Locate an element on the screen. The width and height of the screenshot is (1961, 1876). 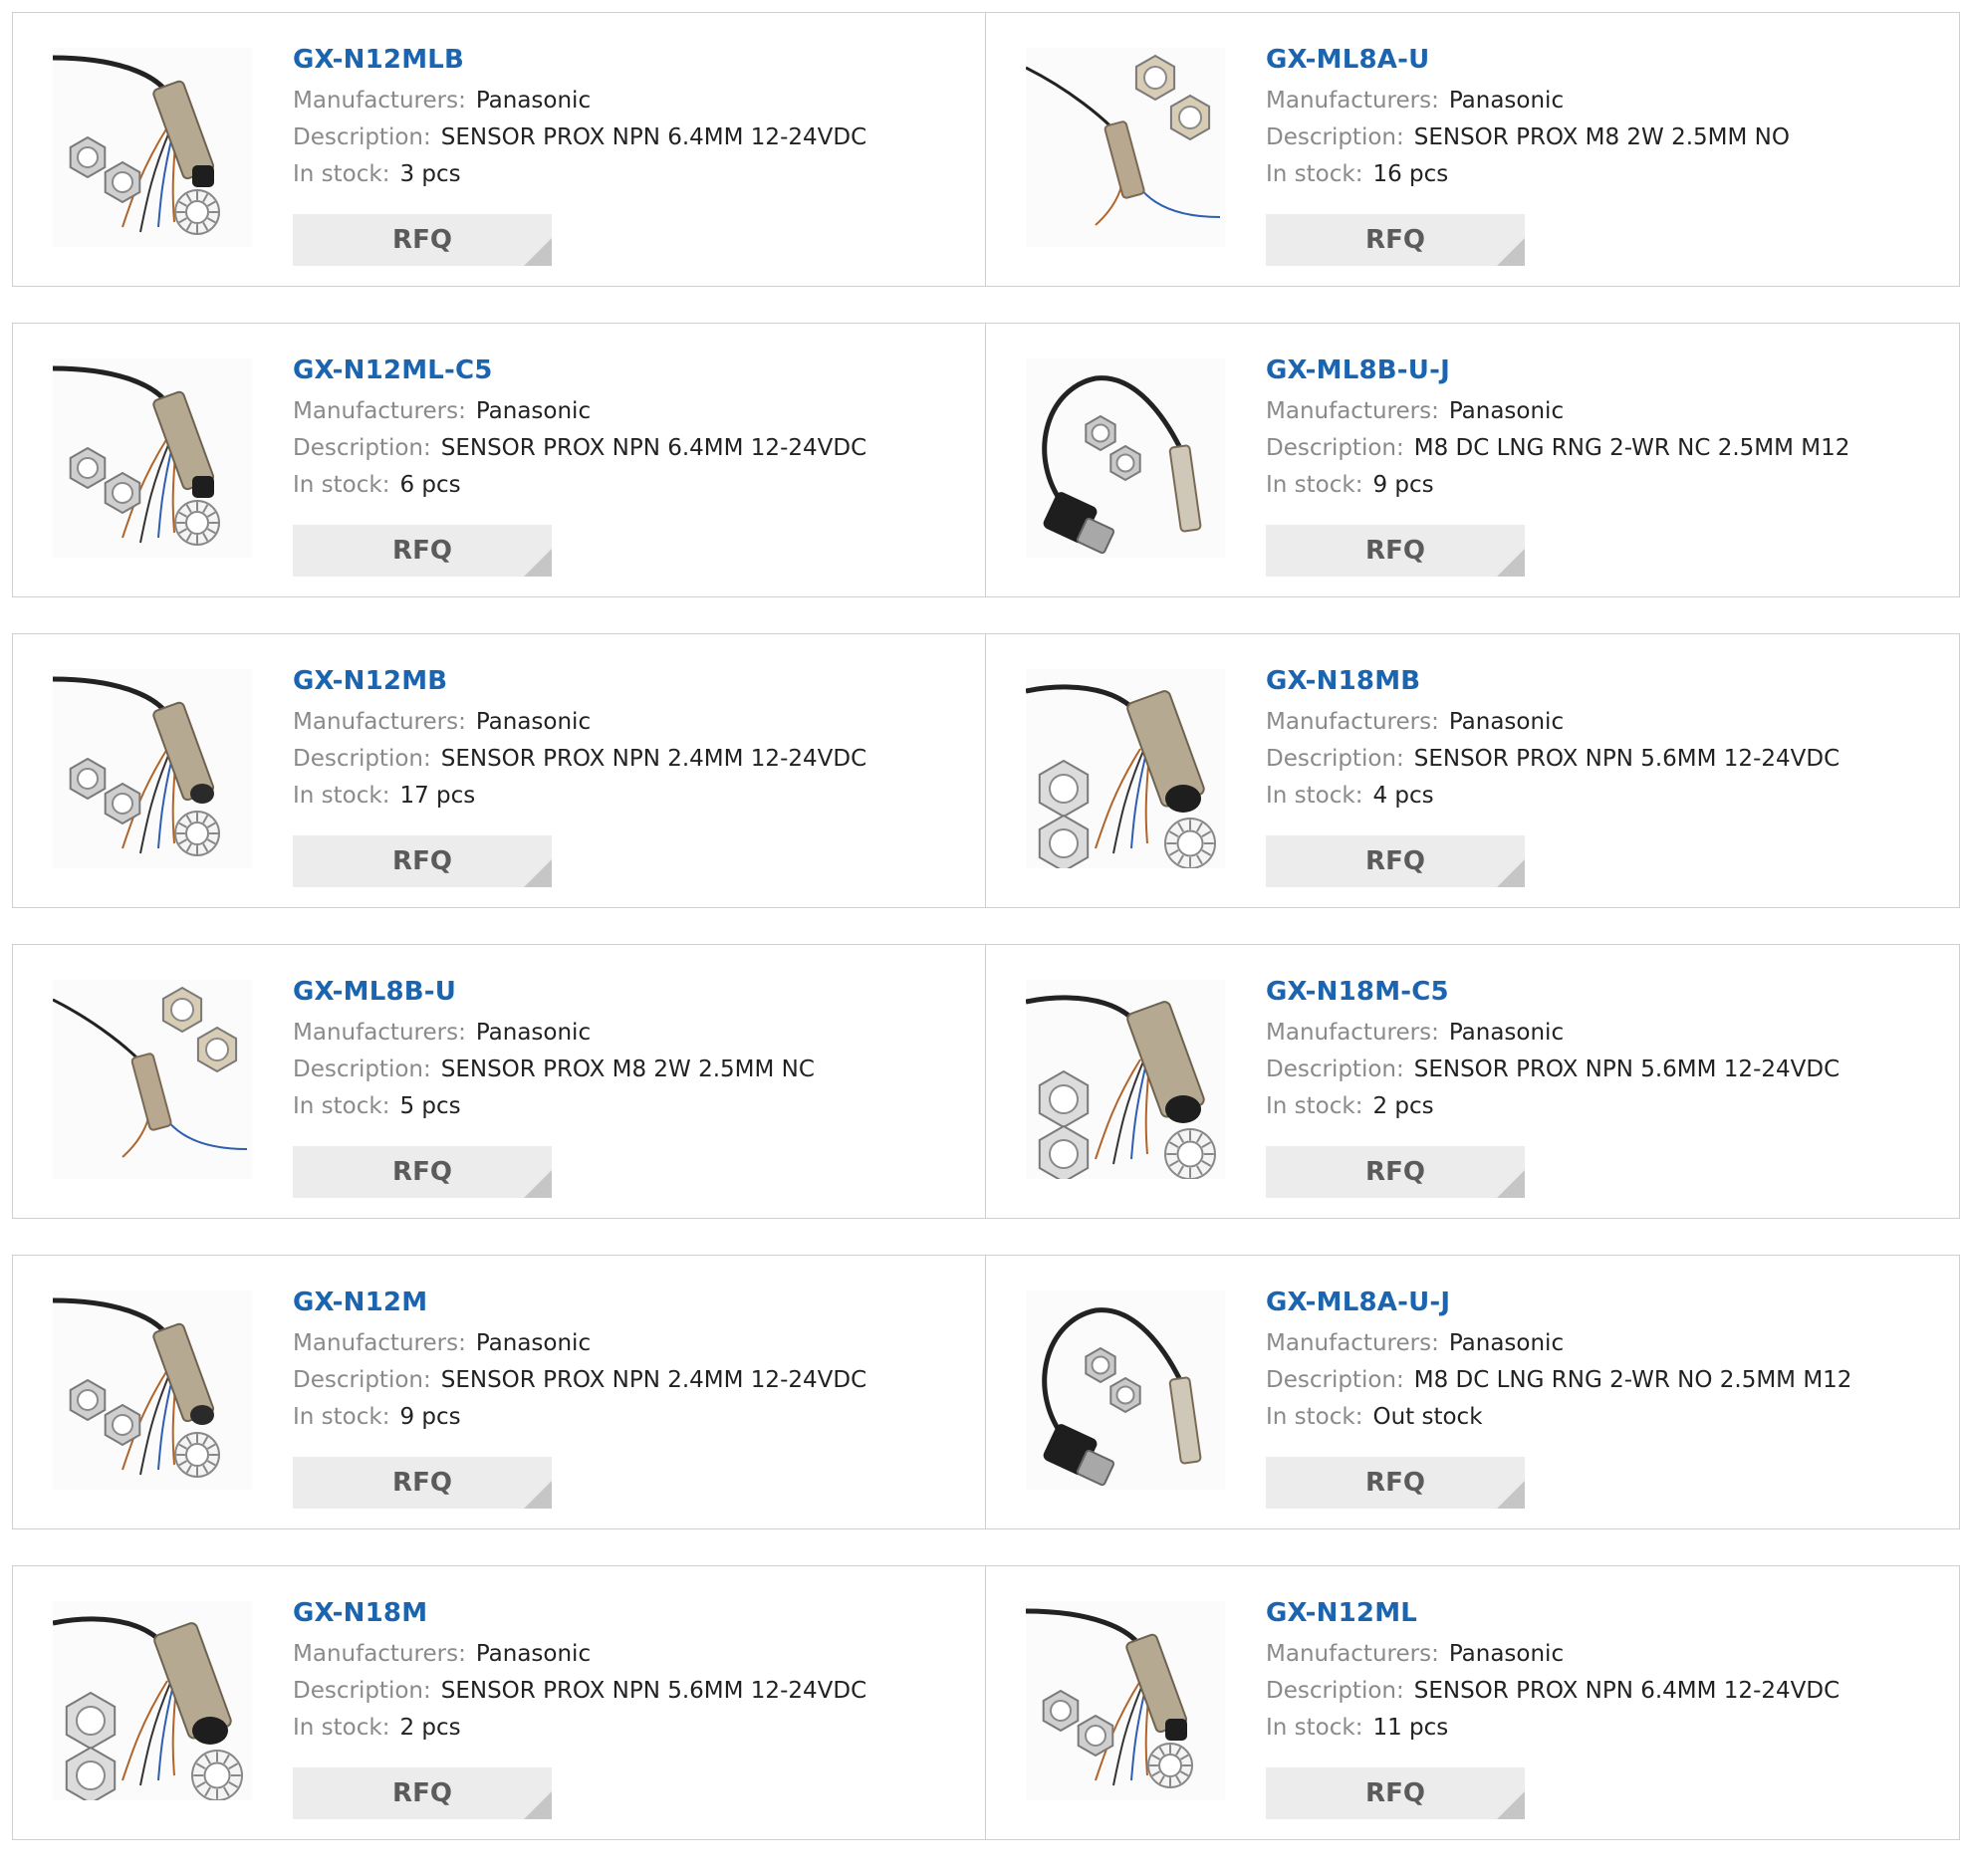
part-number-link: GX-ML8B-U is located at coordinates (374, 992).